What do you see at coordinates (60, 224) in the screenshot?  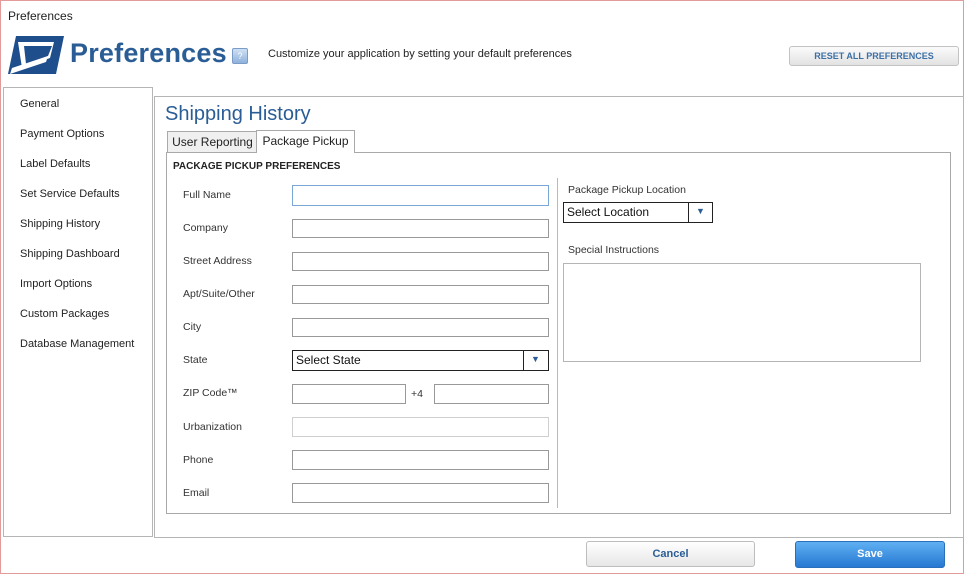 I see `sidebar-item-shipping-history: Shipping History` at bounding box center [60, 224].